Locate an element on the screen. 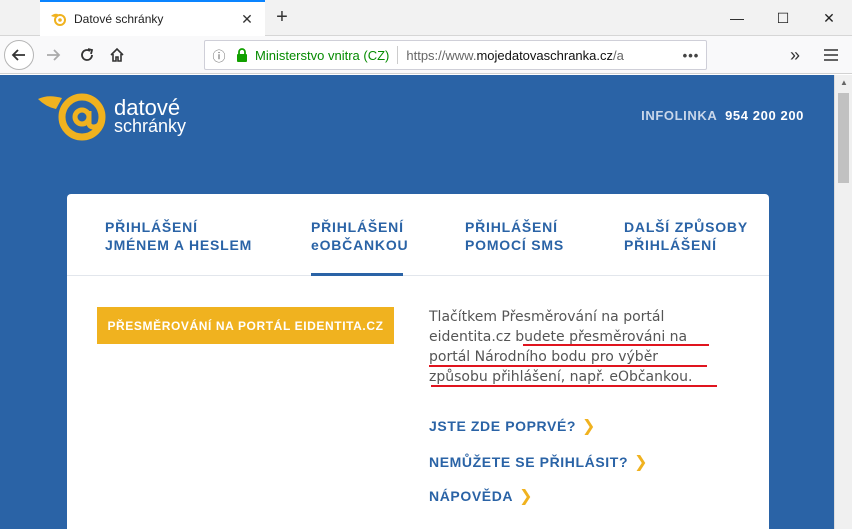  datove-schranky-favicon is located at coordinates (58, 19).